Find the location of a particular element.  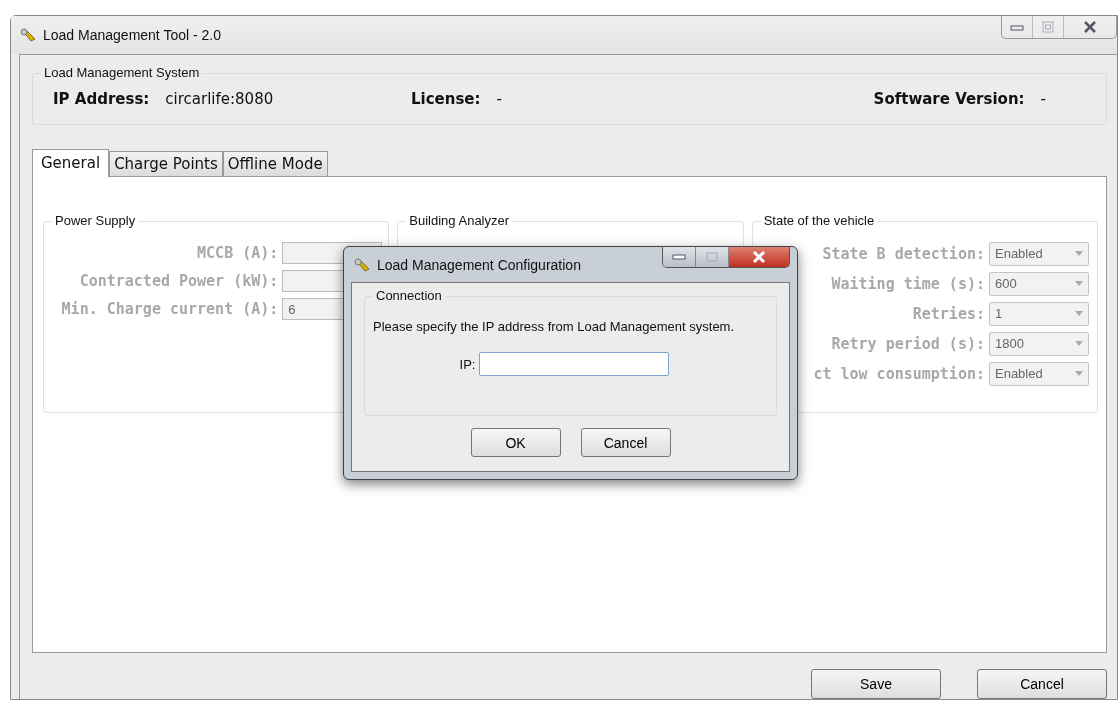

field-label: Retries: is located at coordinates (948, 313).